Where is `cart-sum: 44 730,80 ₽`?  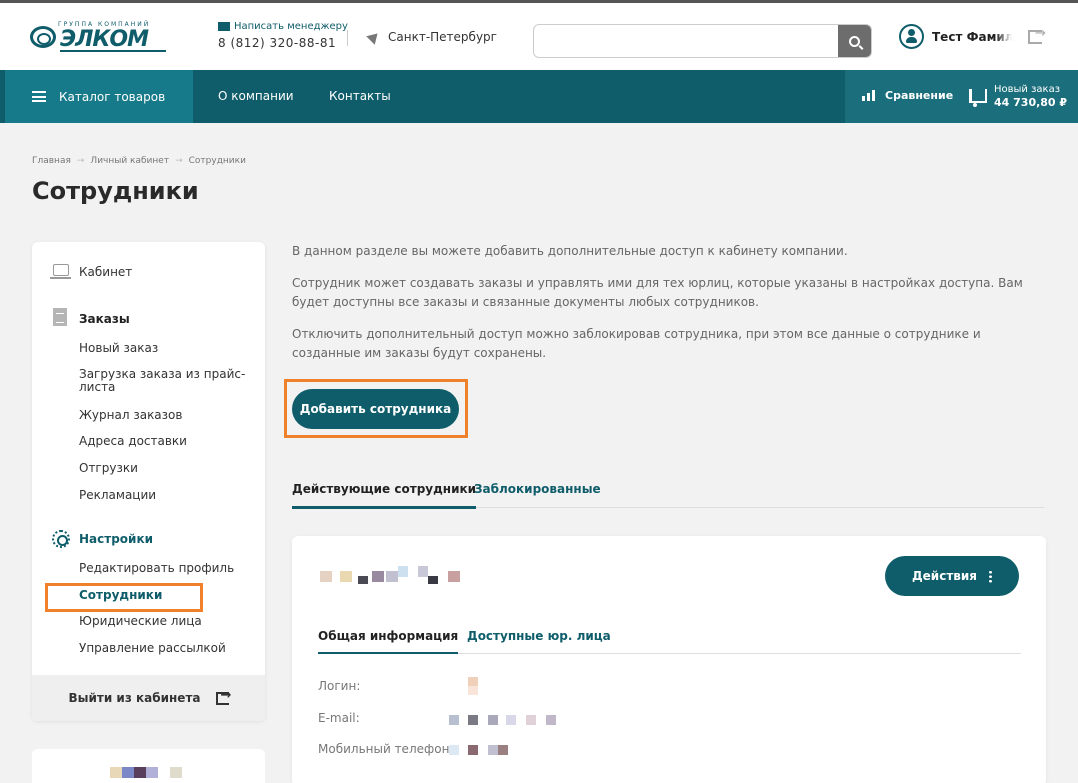
cart-sum: 44 730,80 ₽ is located at coordinates (1031, 102).